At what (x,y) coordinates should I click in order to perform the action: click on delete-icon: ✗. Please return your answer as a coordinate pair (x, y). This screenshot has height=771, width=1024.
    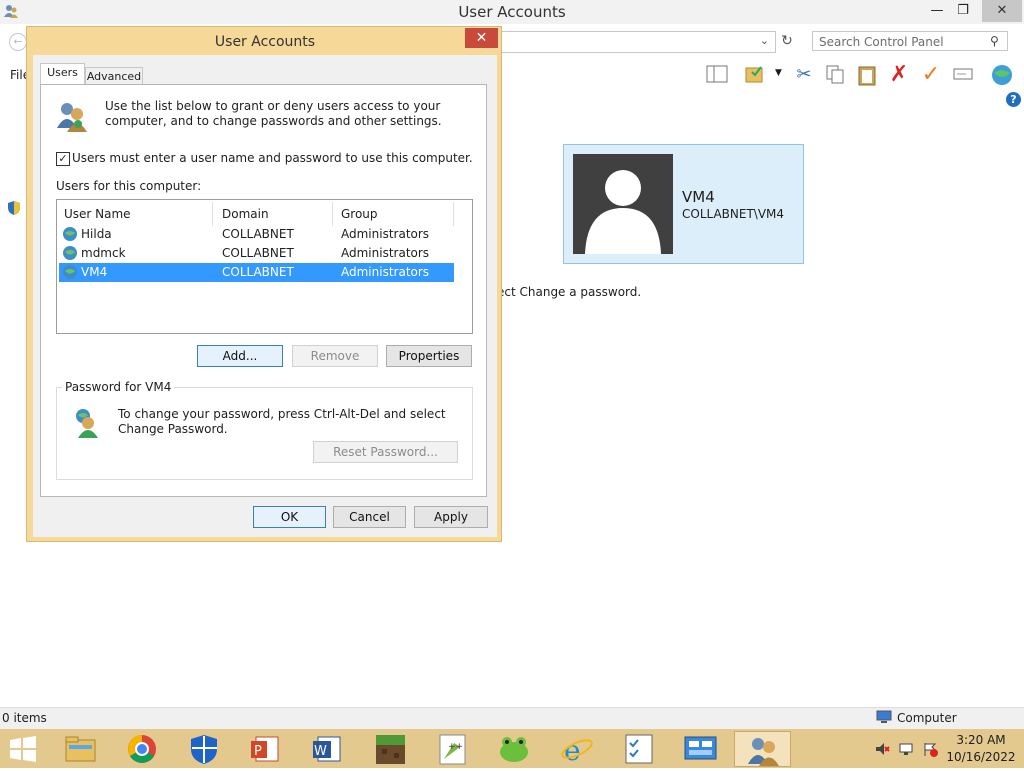
    Looking at the image, I should click on (899, 75).